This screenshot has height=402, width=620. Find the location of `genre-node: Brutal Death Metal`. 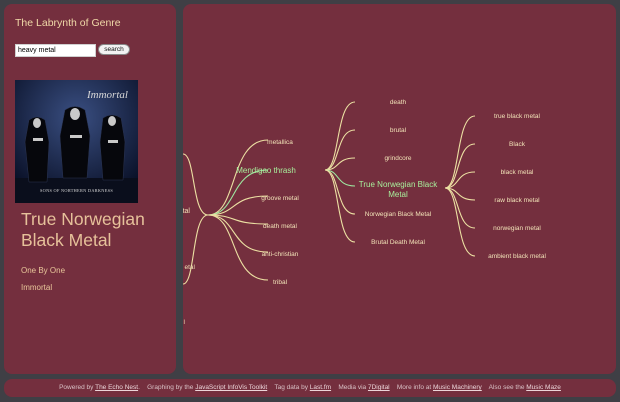

genre-node: Brutal Death Metal is located at coordinates (398, 242).